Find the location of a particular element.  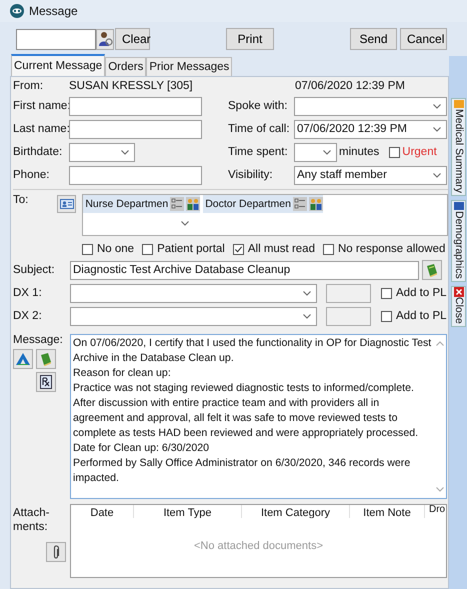

checkbox-label: No response allowed is located at coordinates (392, 249).